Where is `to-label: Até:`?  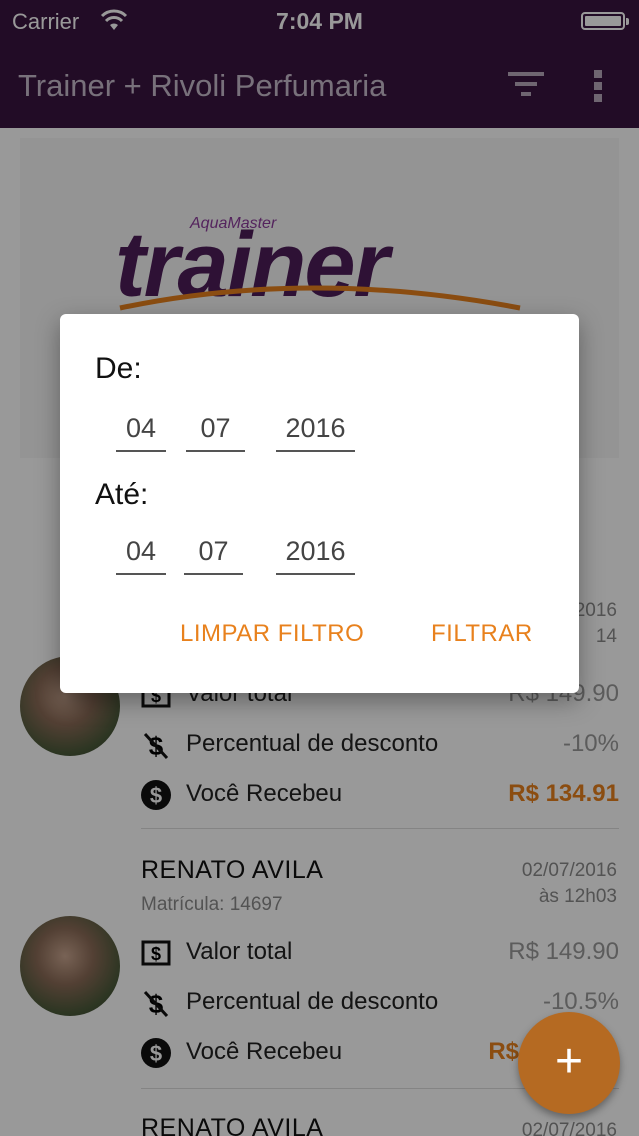
to-label: Até: is located at coordinates (122, 494).